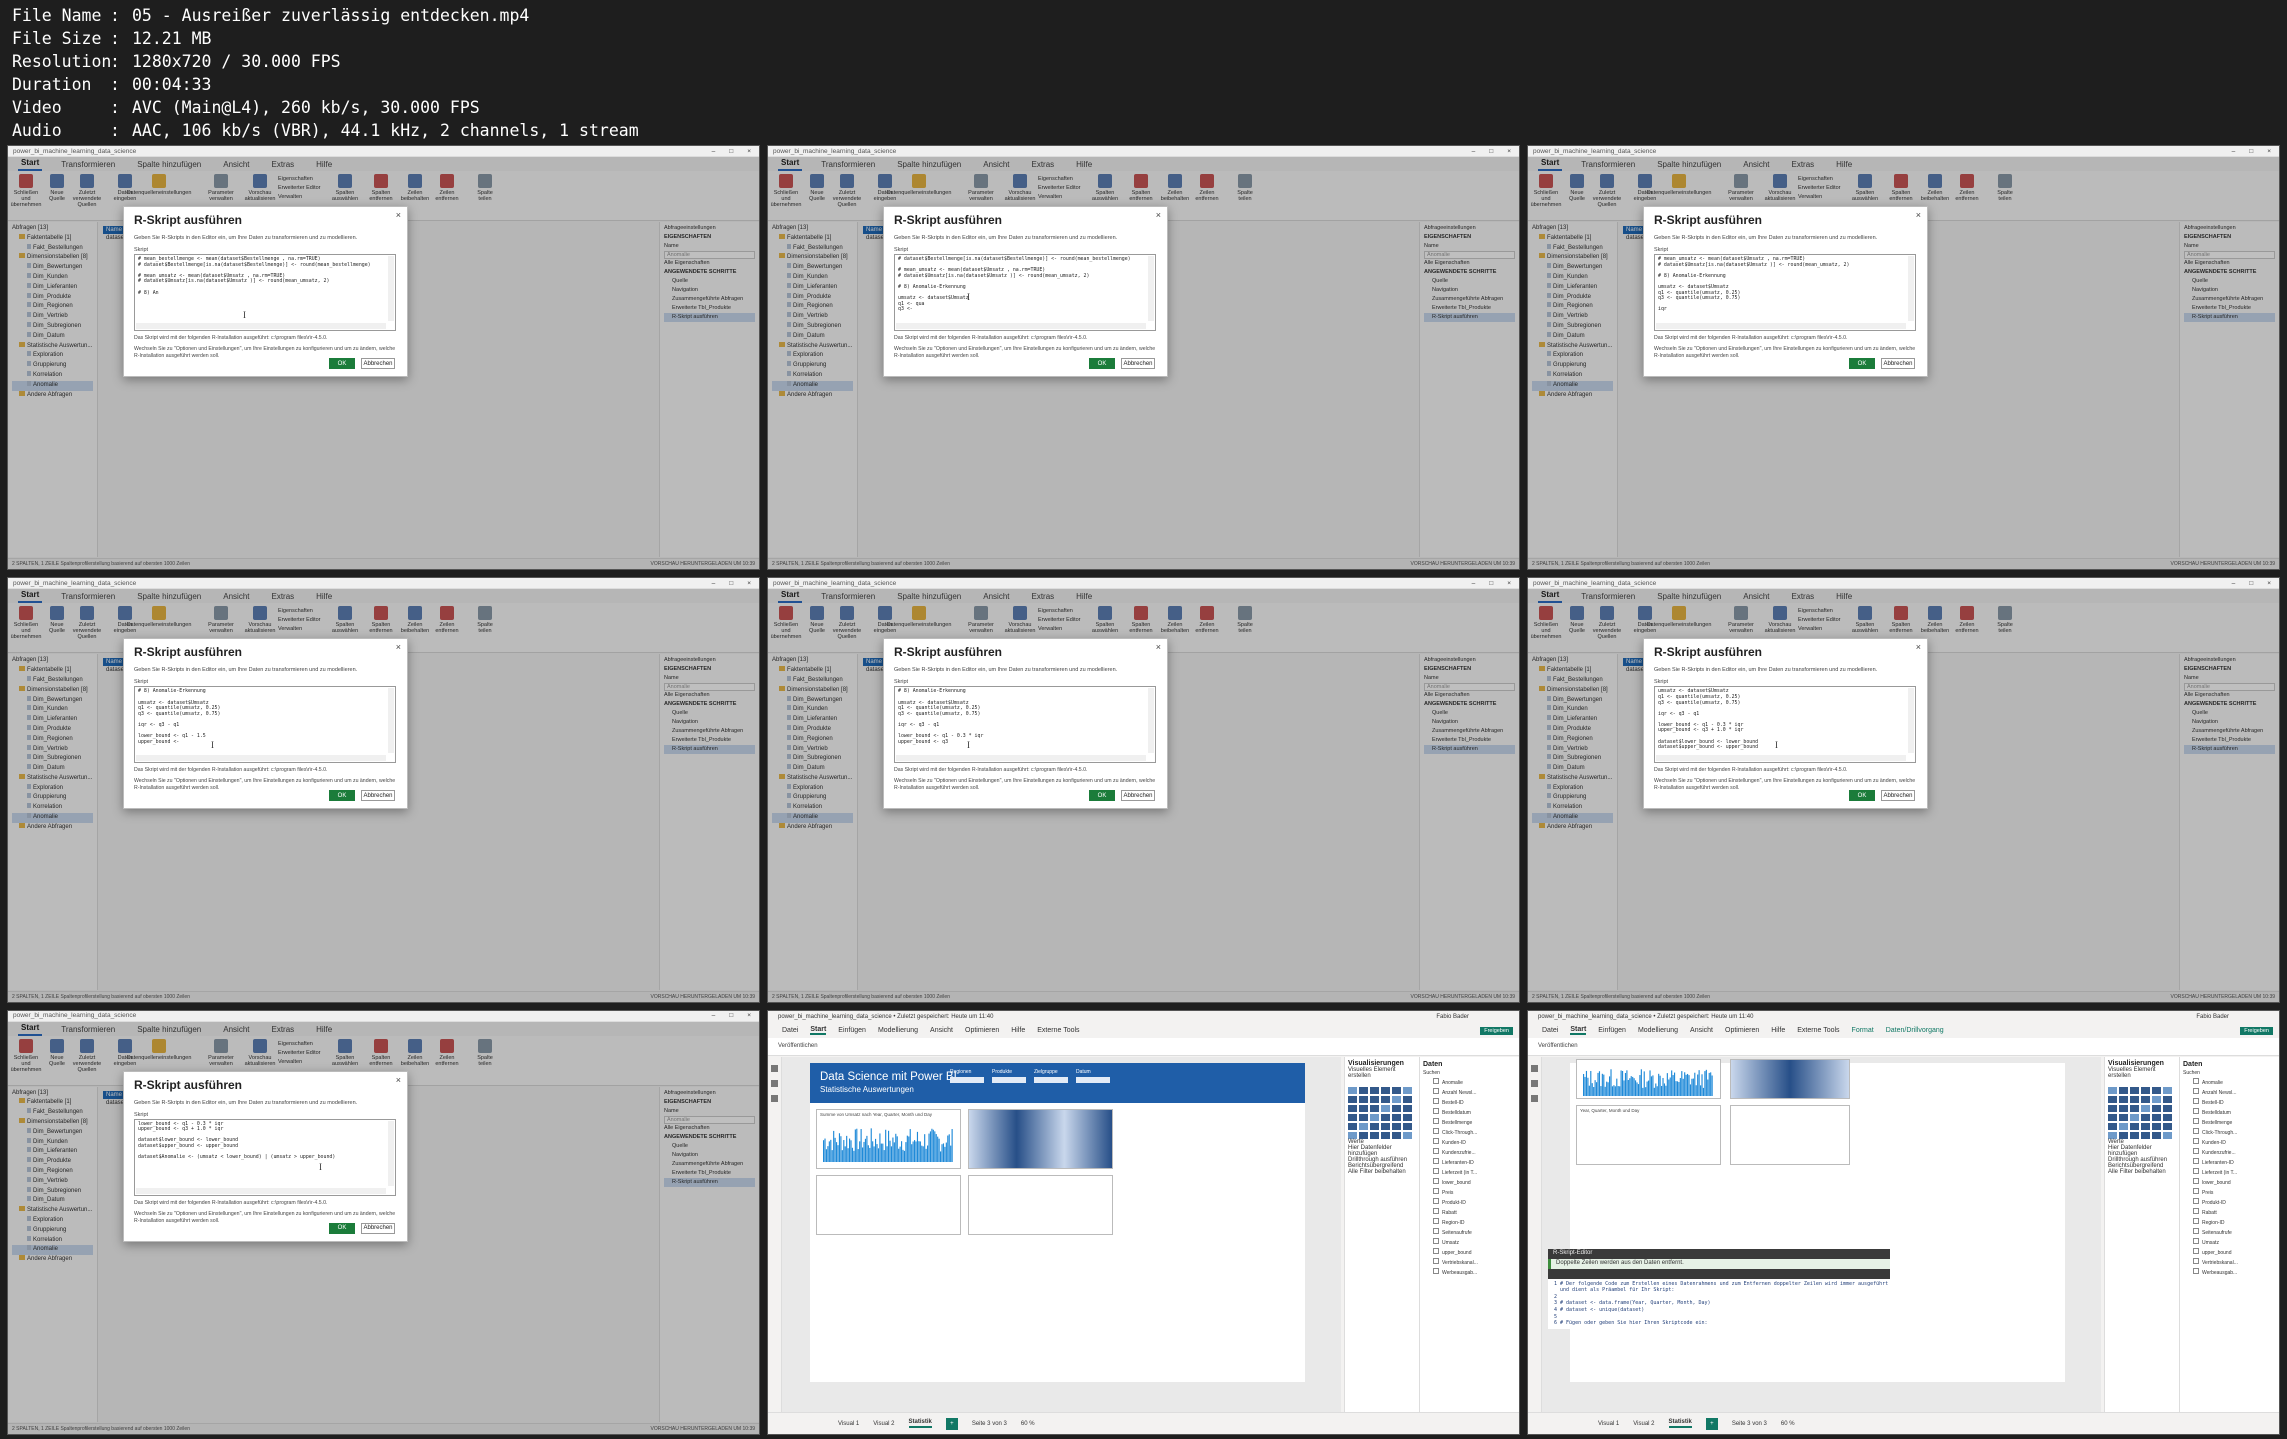 The height and width of the screenshot is (1439, 2287). What do you see at coordinates (1093, 1076) in the screenshot?
I see `slicer: Datum` at bounding box center [1093, 1076].